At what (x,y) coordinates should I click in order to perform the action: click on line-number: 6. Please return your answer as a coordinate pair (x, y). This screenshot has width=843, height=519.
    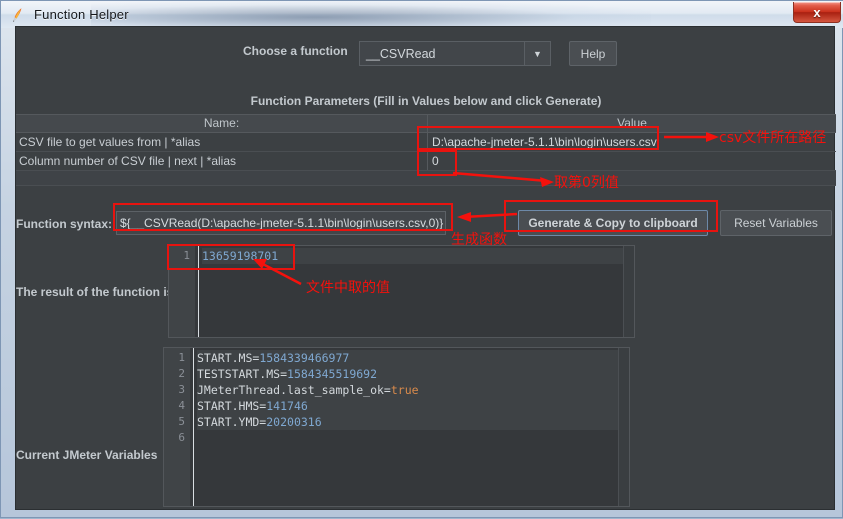
    Looking at the image, I should click on (181, 437).